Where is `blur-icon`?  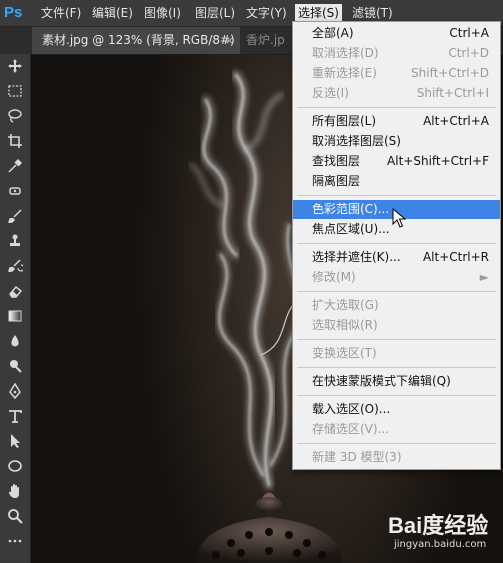
blur-icon is located at coordinates (15, 343).